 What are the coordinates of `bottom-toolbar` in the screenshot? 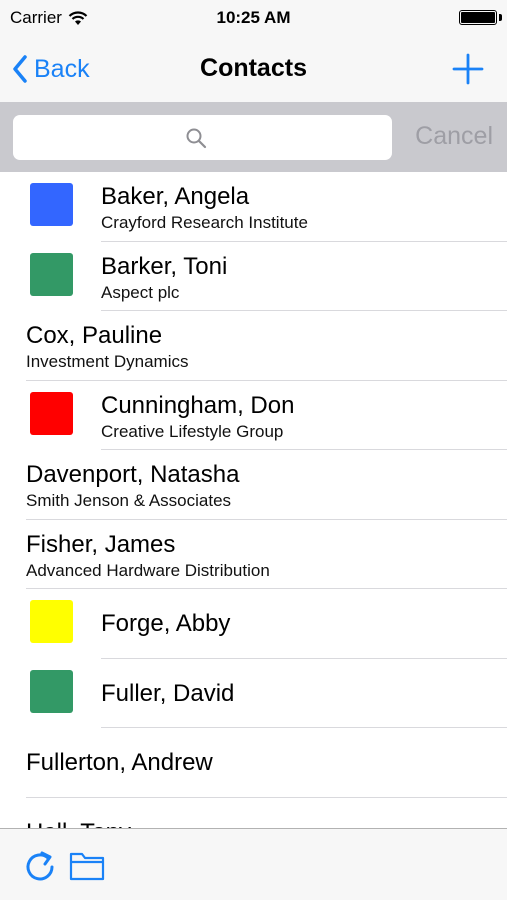 It's located at (253, 864).